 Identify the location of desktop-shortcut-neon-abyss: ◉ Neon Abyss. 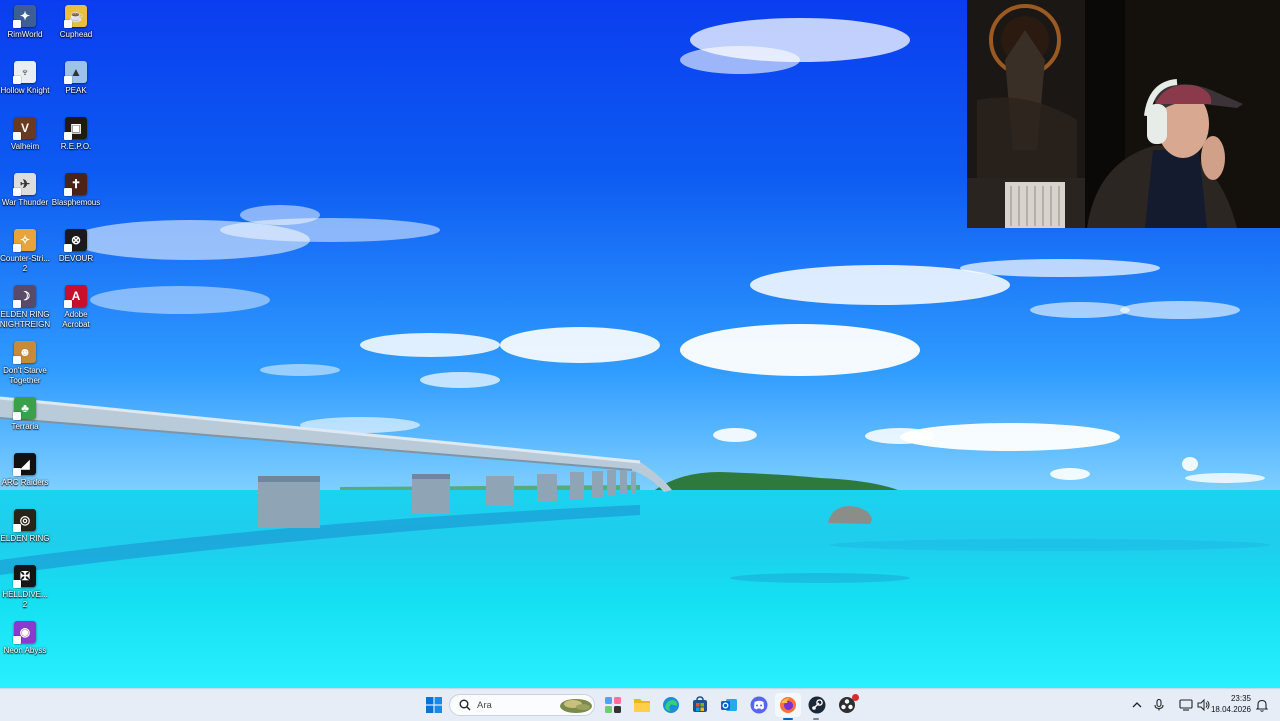
(25, 638).